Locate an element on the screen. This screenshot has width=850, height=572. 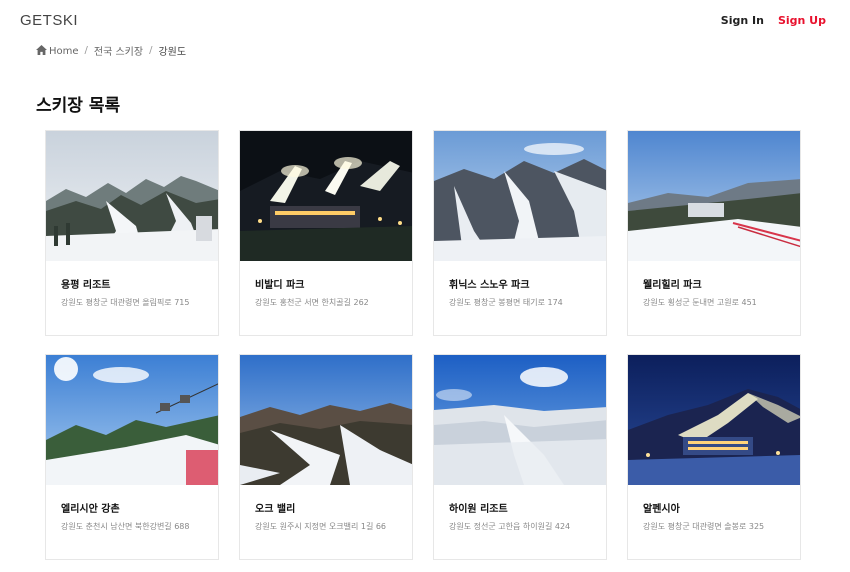
resort-name: 오크 밸리 is located at coordinates (275, 509).